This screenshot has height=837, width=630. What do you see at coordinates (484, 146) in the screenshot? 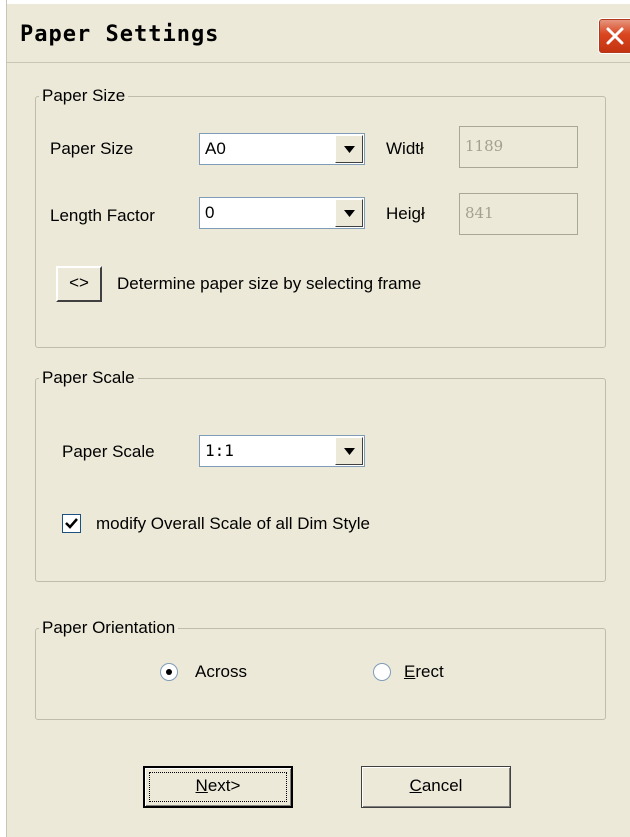
I see `width-value: 1189` at bounding box center [484, 146].